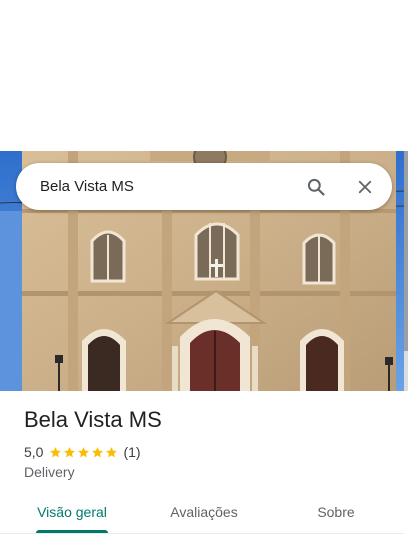  I want to click on rating-value: 5,0, so click(34, 452).